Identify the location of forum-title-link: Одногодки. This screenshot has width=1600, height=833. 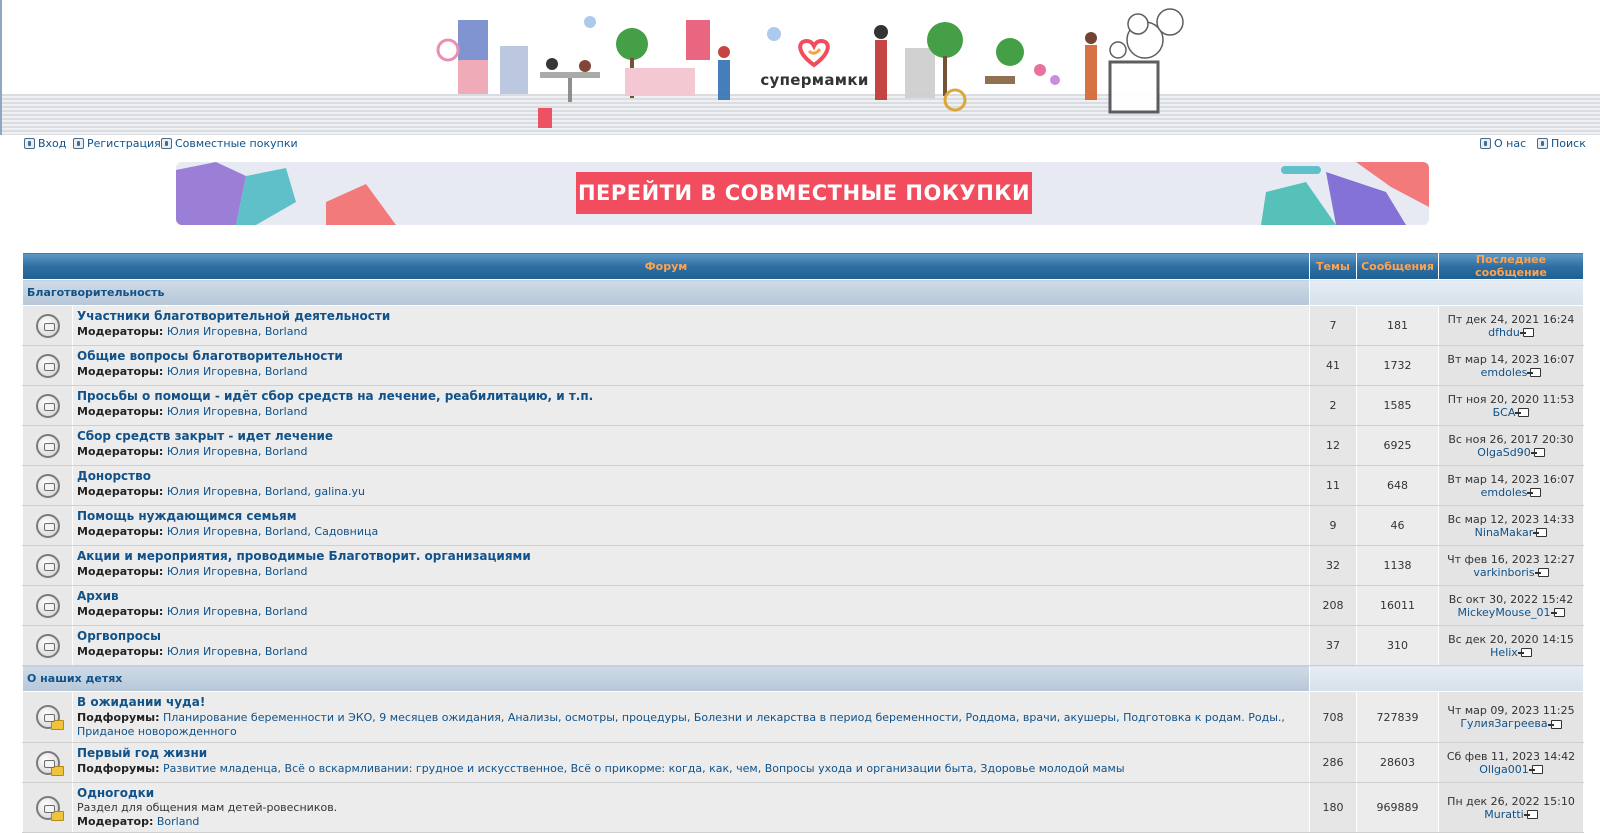
(691, 793).